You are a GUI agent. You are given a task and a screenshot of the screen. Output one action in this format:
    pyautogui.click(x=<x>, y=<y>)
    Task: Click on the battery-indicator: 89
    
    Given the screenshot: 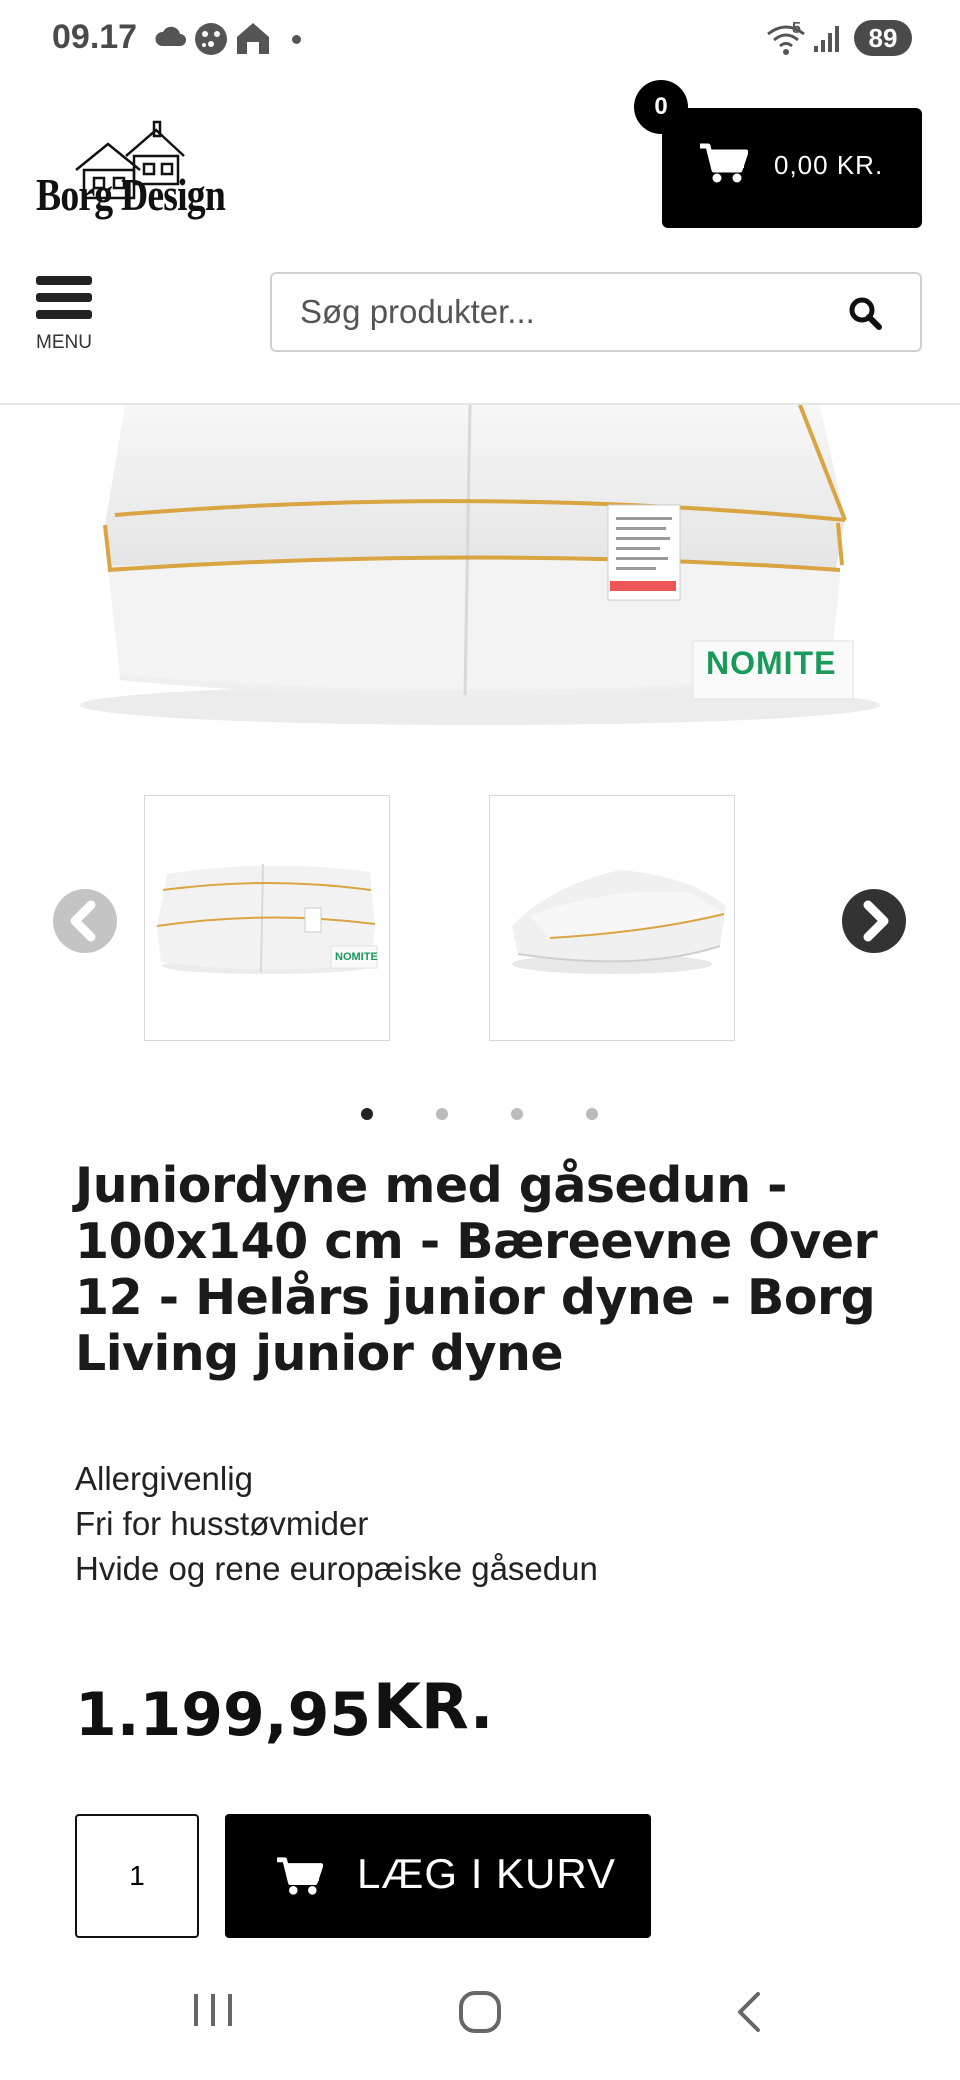 What is the action you would take?
    pyautogui.click(x=883, y=38)
    